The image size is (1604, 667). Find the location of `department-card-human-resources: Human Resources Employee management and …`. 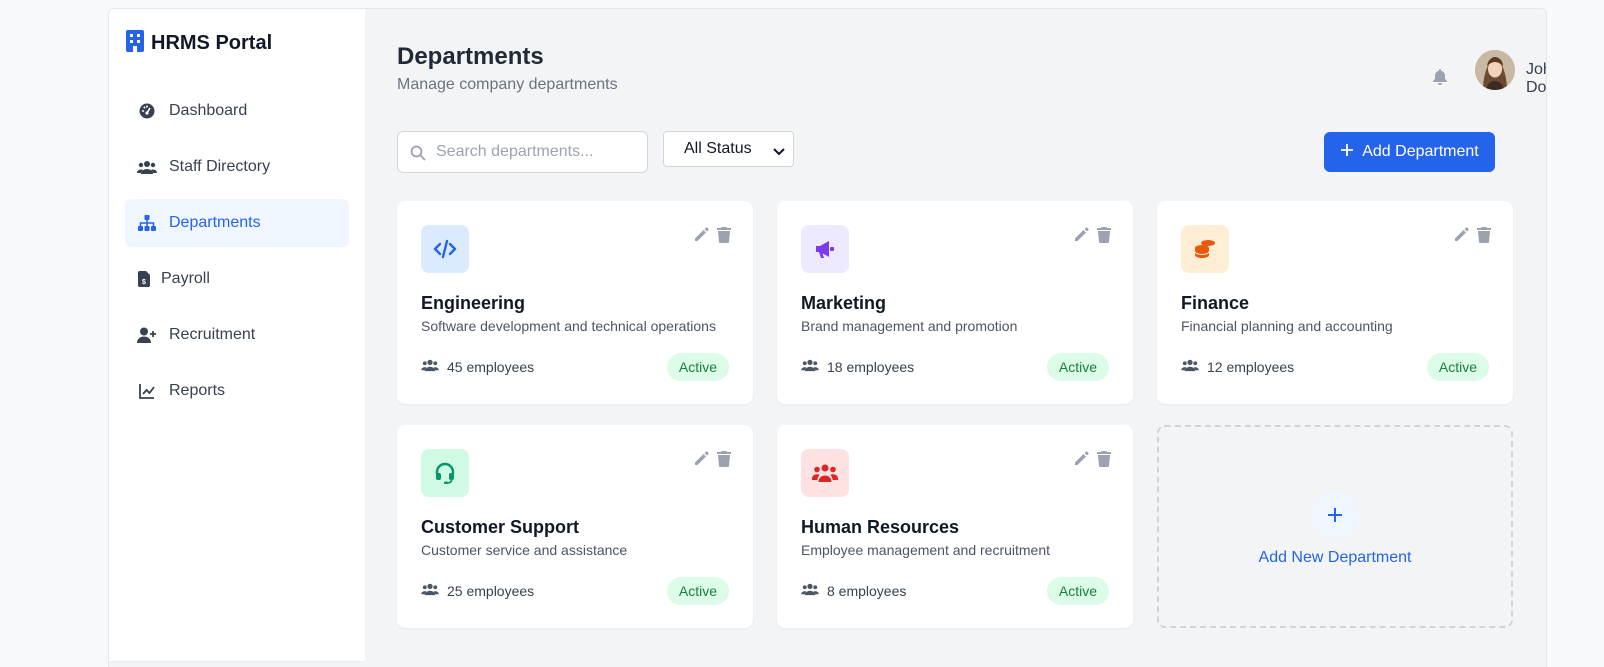

department-card-human-resources: Human Resources Employee management and … is located at coordinates (955, 526).